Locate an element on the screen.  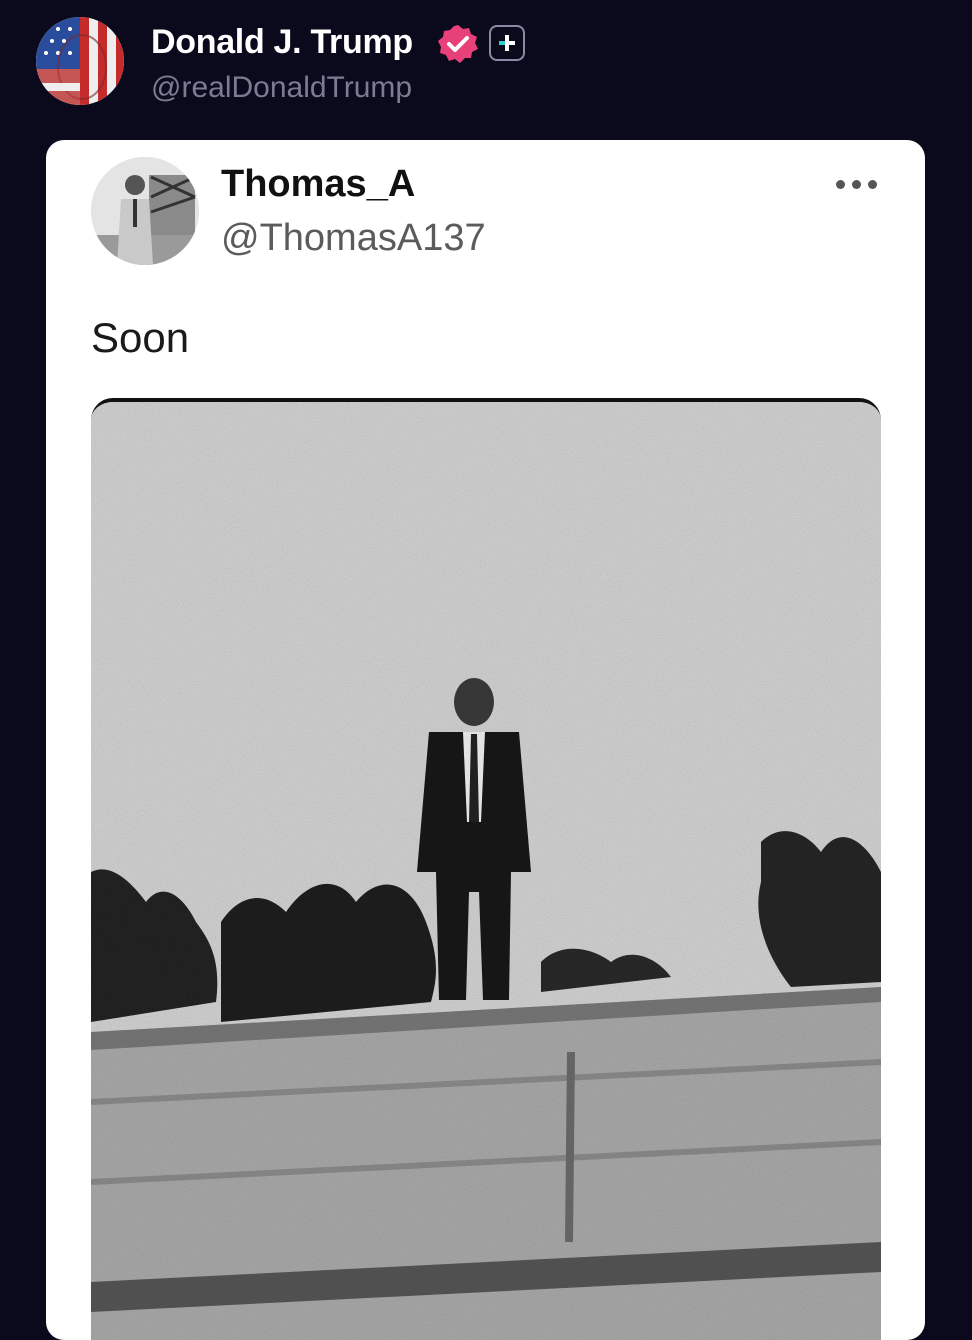
flag-face-avatar-icon is located at coordinates (80, 61).